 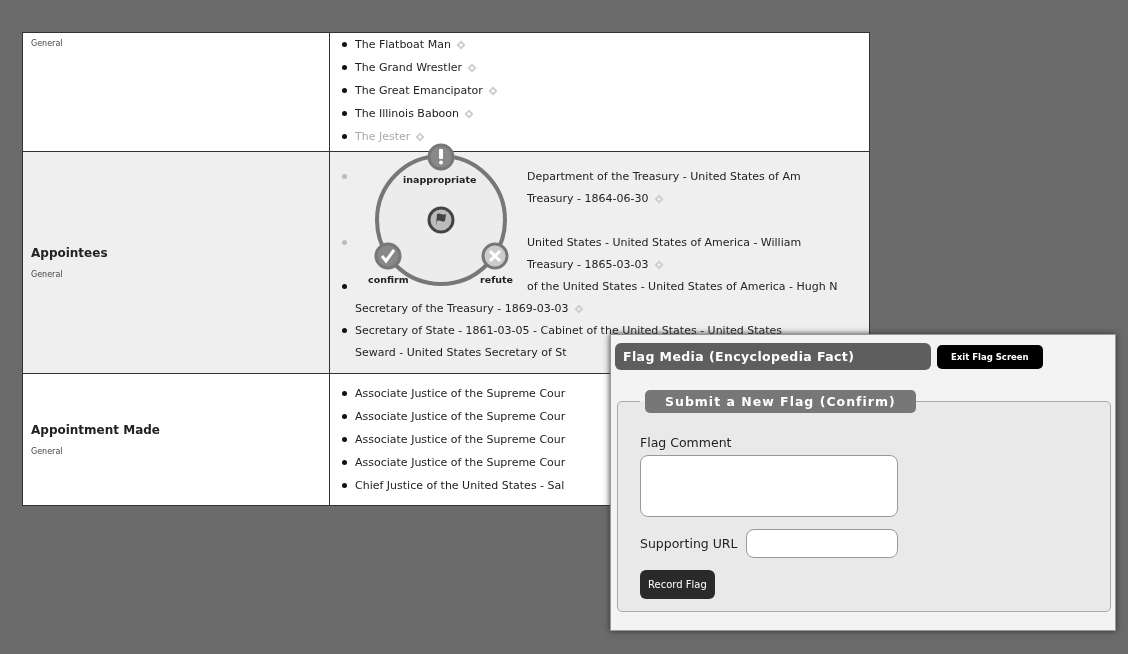 I want to click on dialog-title: Flag Media (Encyclopedia Fact), so click(x=773, y=356).